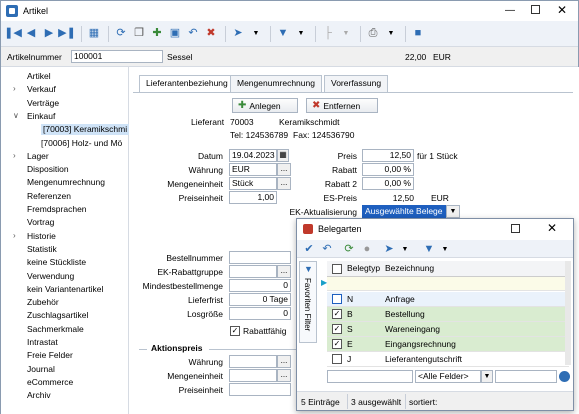 The image size is (579, 414). I want to click on tree-item: Intrastat, so click(42, 342).